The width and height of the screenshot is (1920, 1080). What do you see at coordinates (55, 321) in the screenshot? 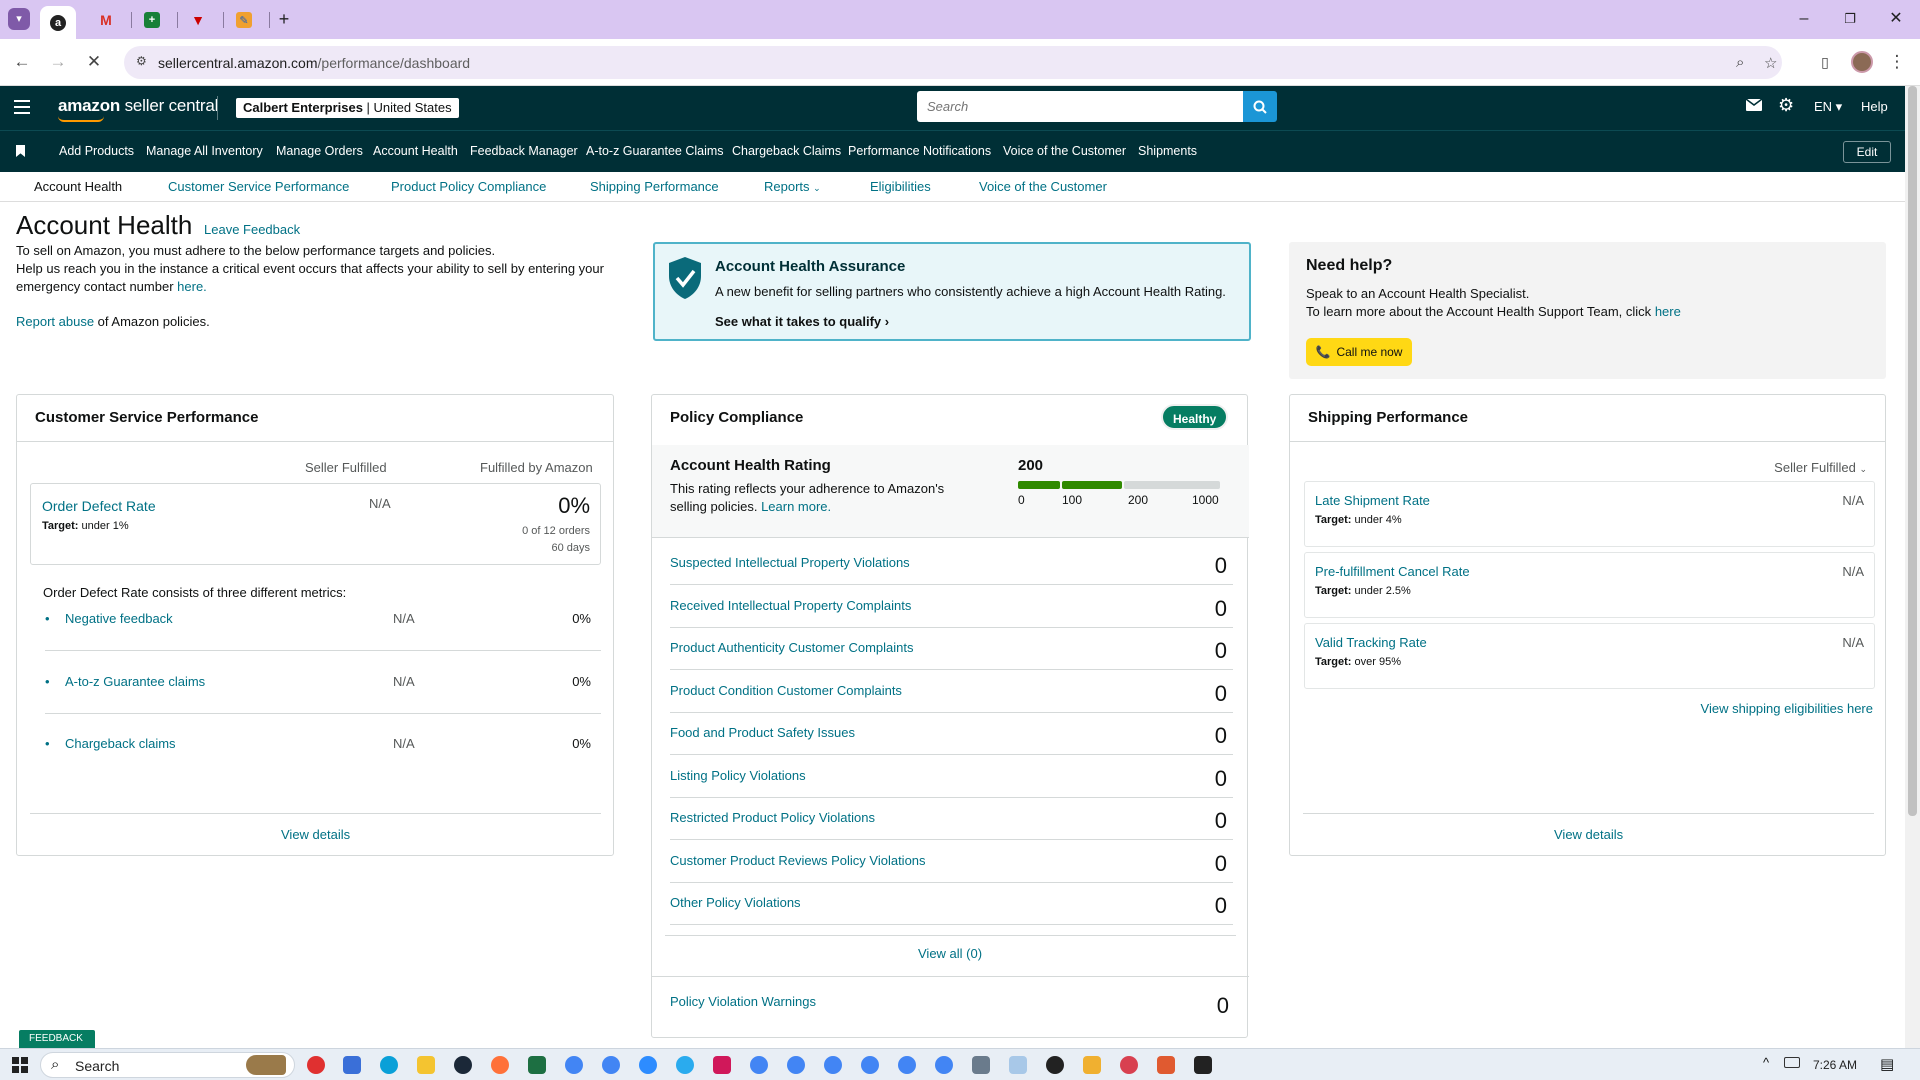
I see `report-abuse-link: Report abuse` at bounding box center [55, 321].